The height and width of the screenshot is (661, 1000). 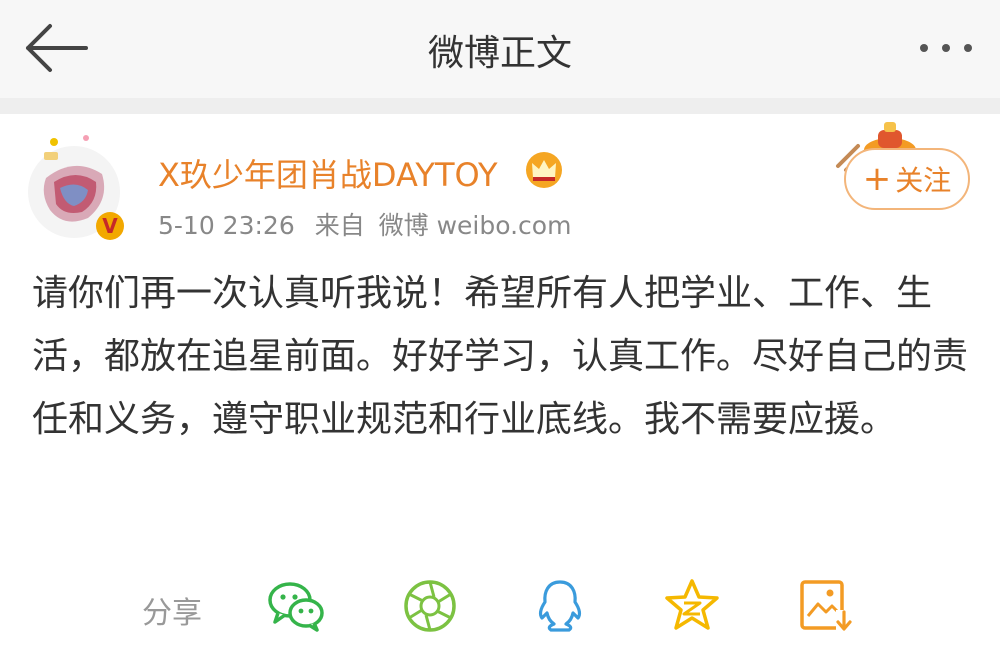 I want to click on section-divider, so click(x=500, y=106).